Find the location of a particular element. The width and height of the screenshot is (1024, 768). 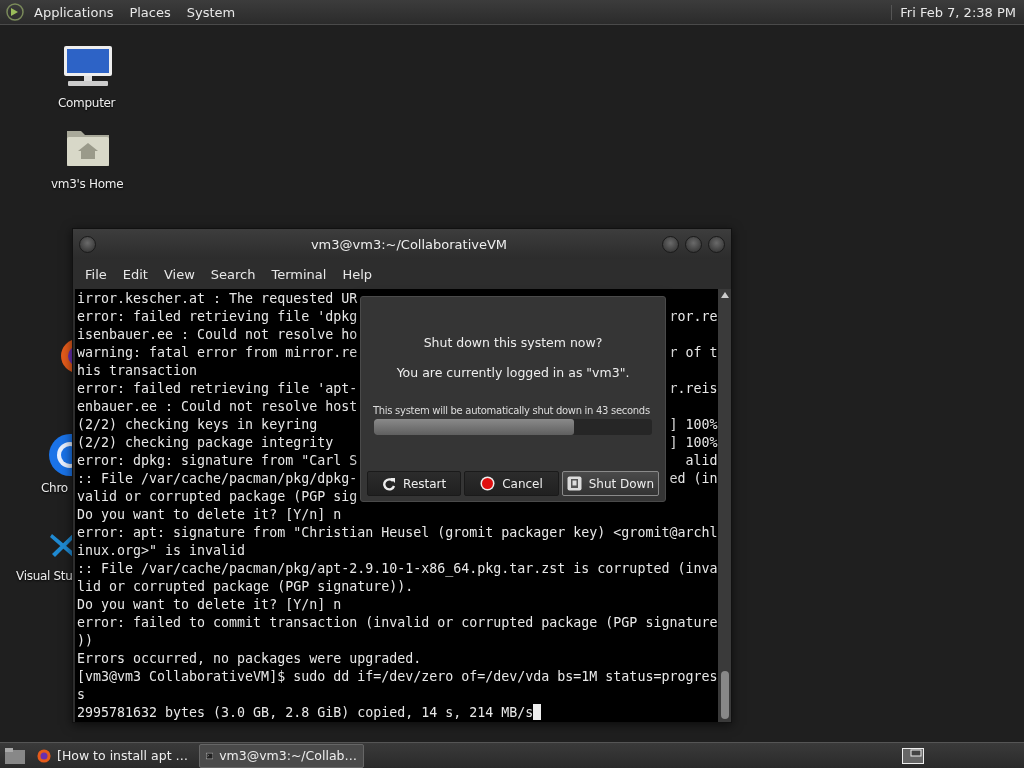

panel-menu: Places is located at coordinates (150, 12).